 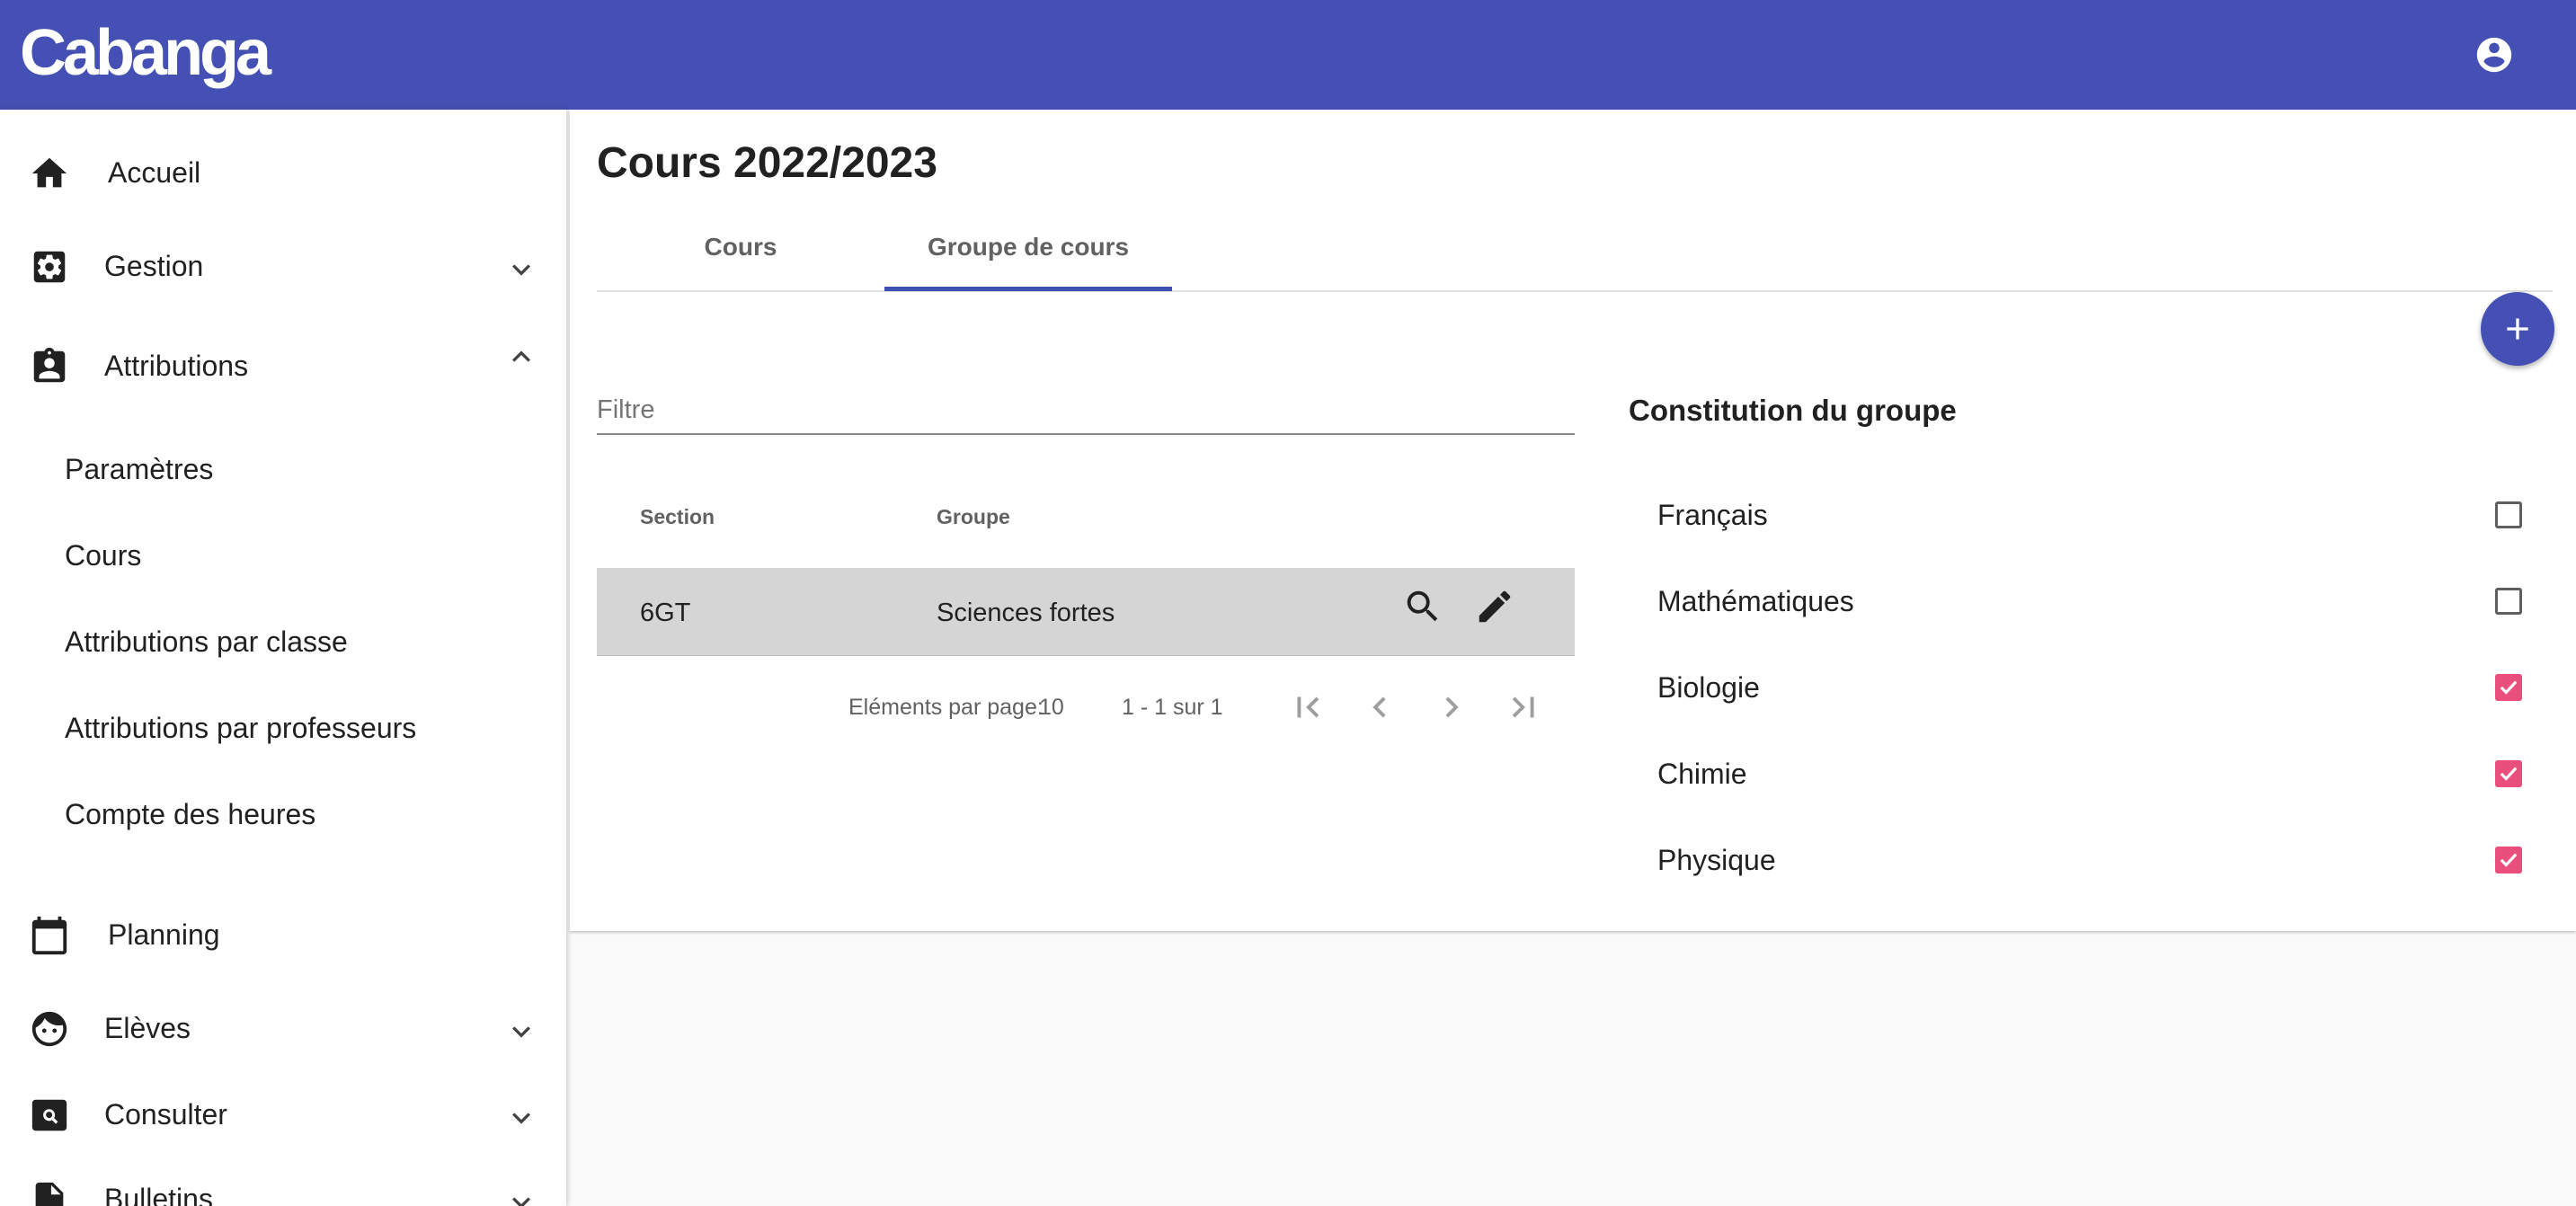 I want to click on sidebar-item-accueil: Accueil, so click(x=283, y=173).